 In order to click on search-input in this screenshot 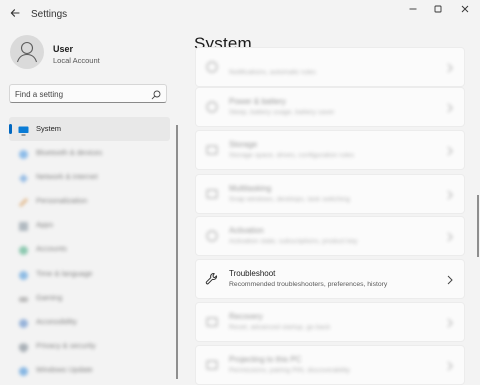, I will do `click(80, 94)`.